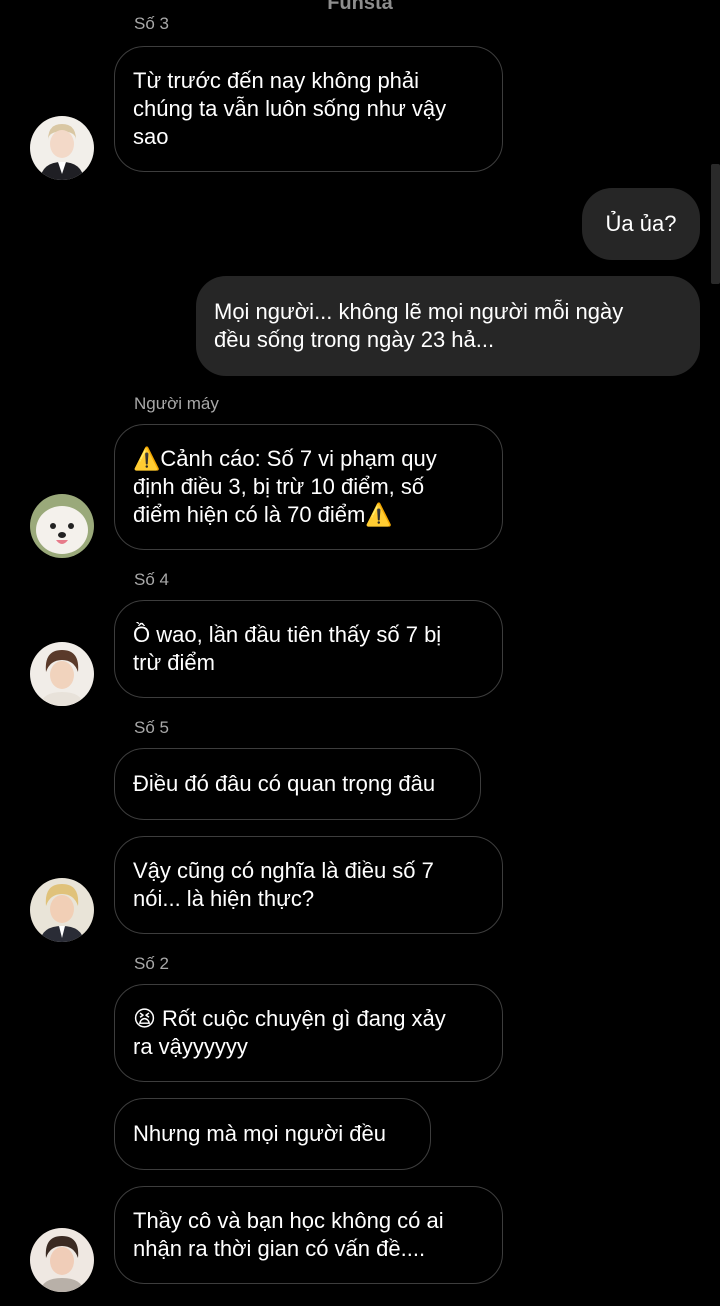  Describe the element at coordinates (151, 579) in the screenshot. I see `sender-name-so4: Số 4` at that location.